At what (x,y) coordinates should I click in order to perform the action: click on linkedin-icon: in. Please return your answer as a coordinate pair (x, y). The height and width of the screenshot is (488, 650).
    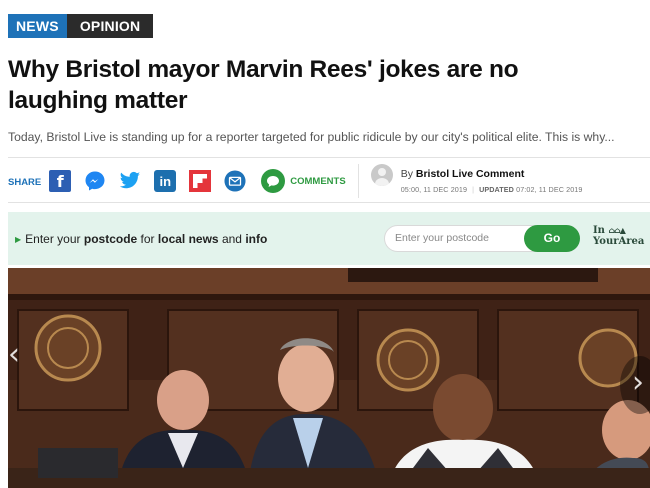
    Looking at the image, I should click on (165, 181).